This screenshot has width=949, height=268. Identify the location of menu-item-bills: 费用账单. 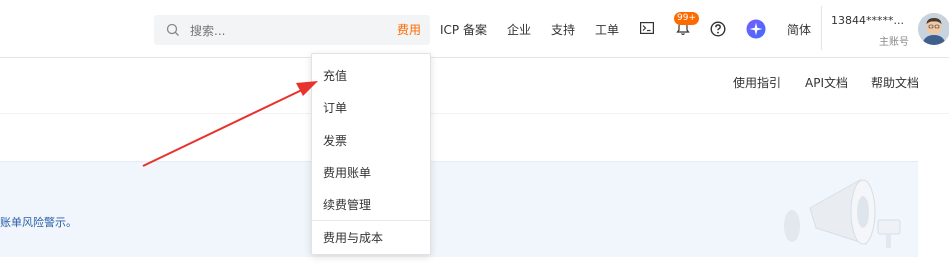
(347, 172).